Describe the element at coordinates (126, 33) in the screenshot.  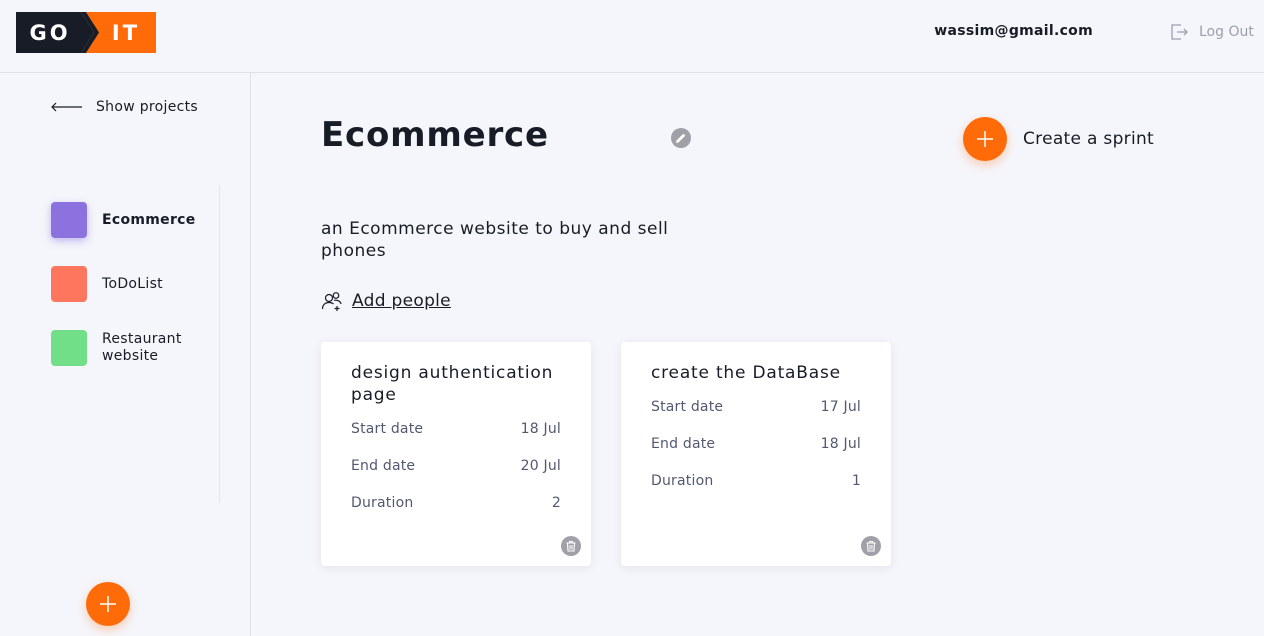
I see `logo-text-it: IT` at that location.